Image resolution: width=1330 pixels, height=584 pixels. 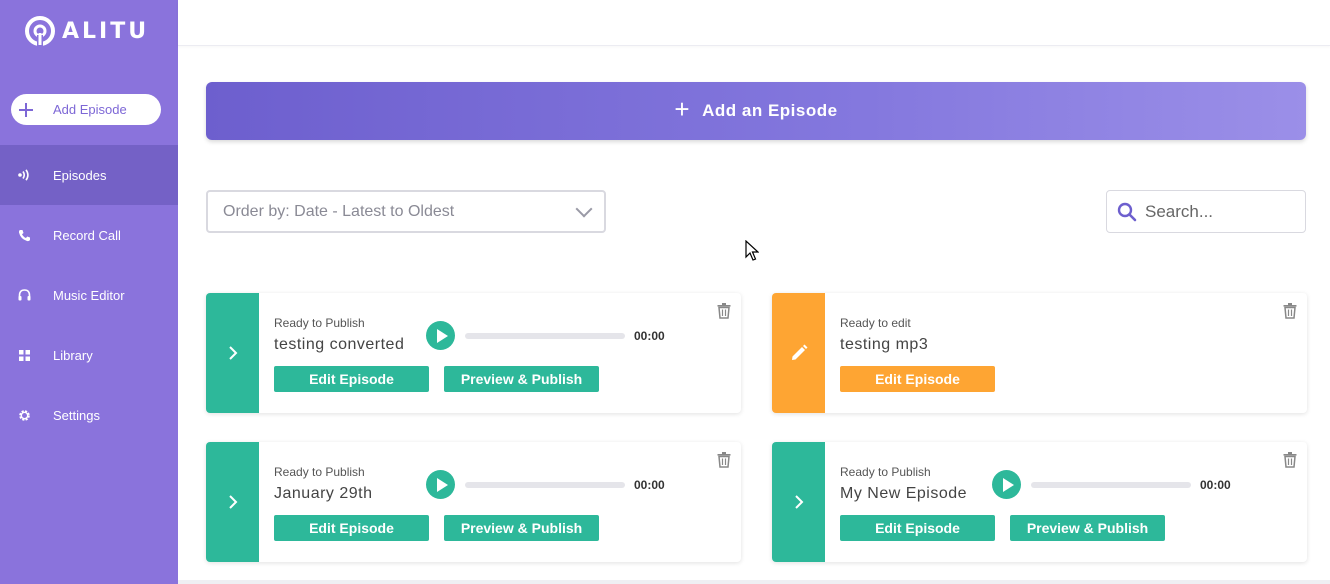 I want to click on sidebar-item-music-editor: Music Editor, so click(x=89, y=295).